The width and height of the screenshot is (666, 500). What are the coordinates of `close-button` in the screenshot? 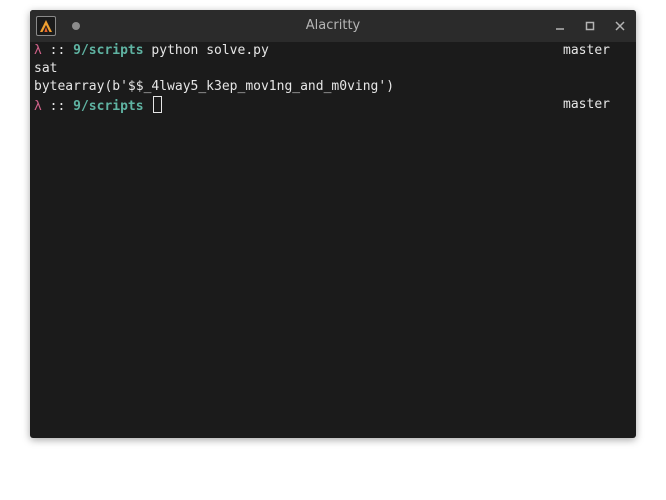 It's located at (620, 26).